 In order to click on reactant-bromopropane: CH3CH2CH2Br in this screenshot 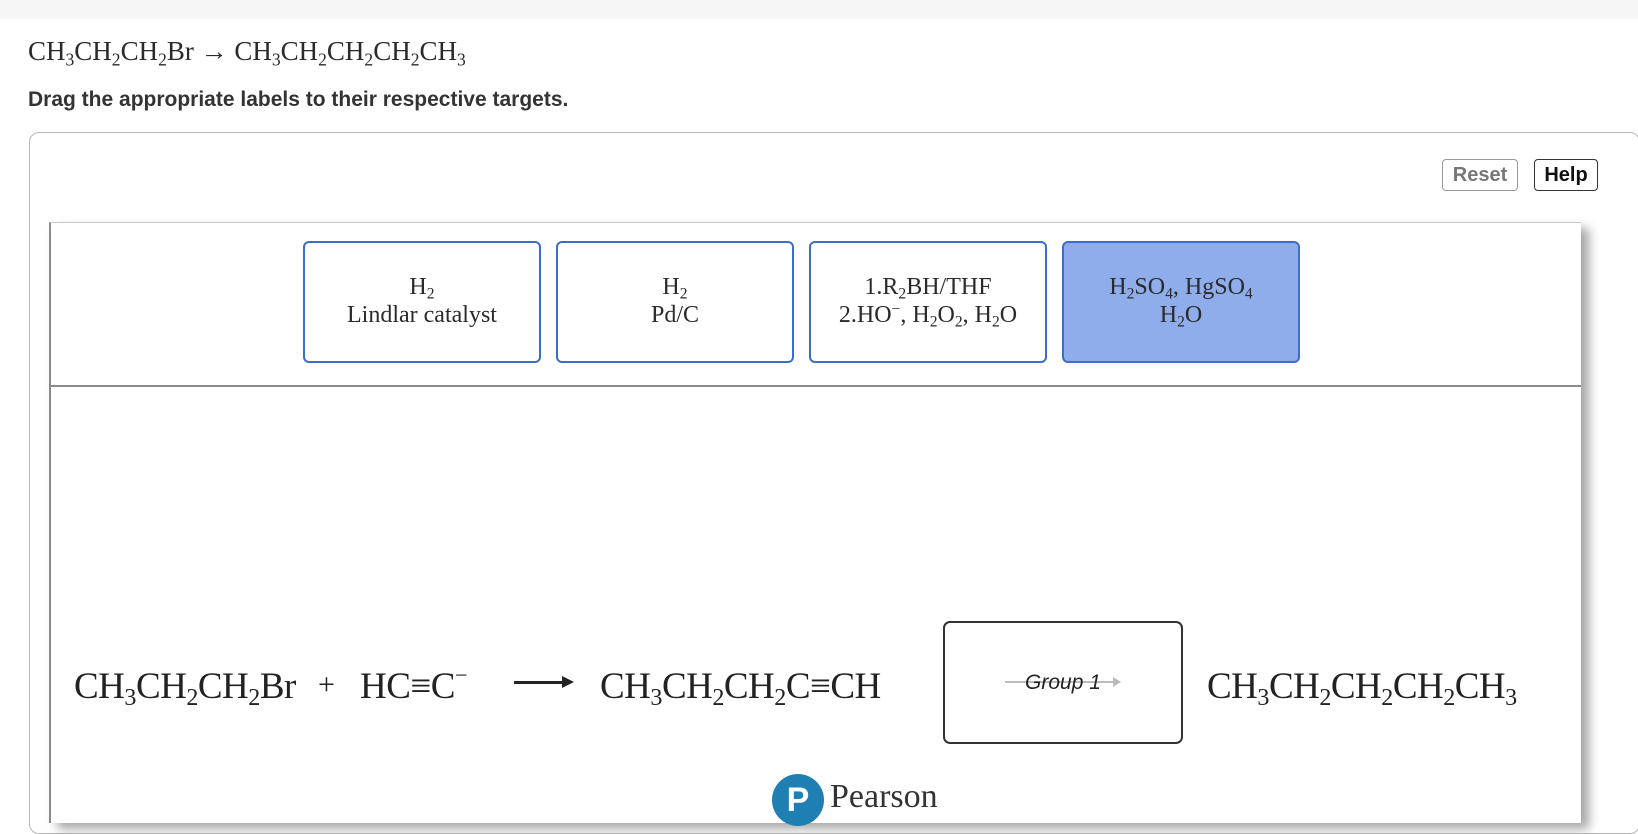, I will do `click(185, 689)`.